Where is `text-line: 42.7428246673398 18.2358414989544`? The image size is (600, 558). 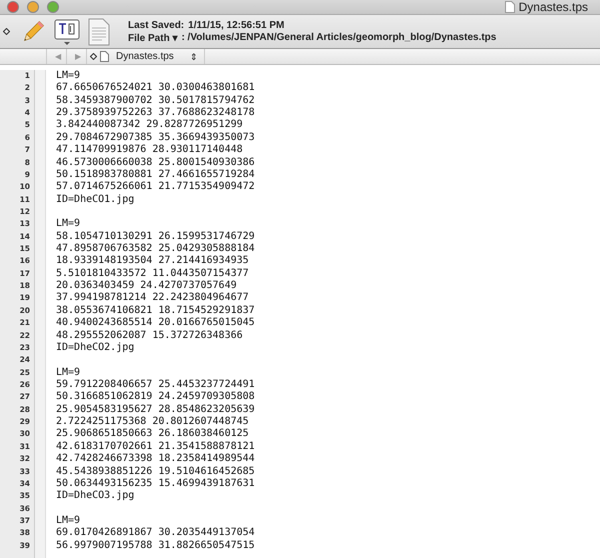 text-line: 42.7428246673398 18.2358414989544 is located at coordinates (155, 458).